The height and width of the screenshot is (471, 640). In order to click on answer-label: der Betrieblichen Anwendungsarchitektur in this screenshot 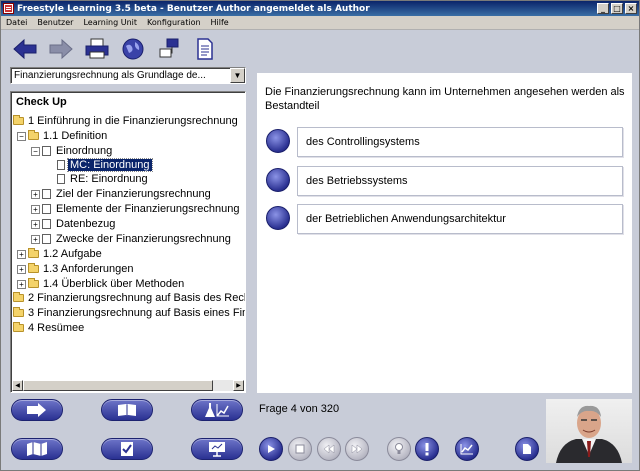, I will do `click(460, 219)`.